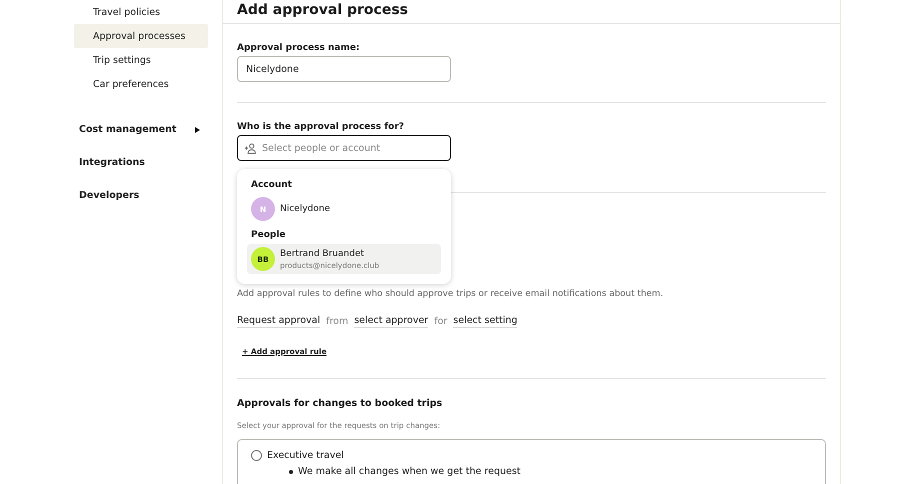 This screenshot has width=900, height=484. I want to click on option-name: Nicelydone, so click(305, 209).